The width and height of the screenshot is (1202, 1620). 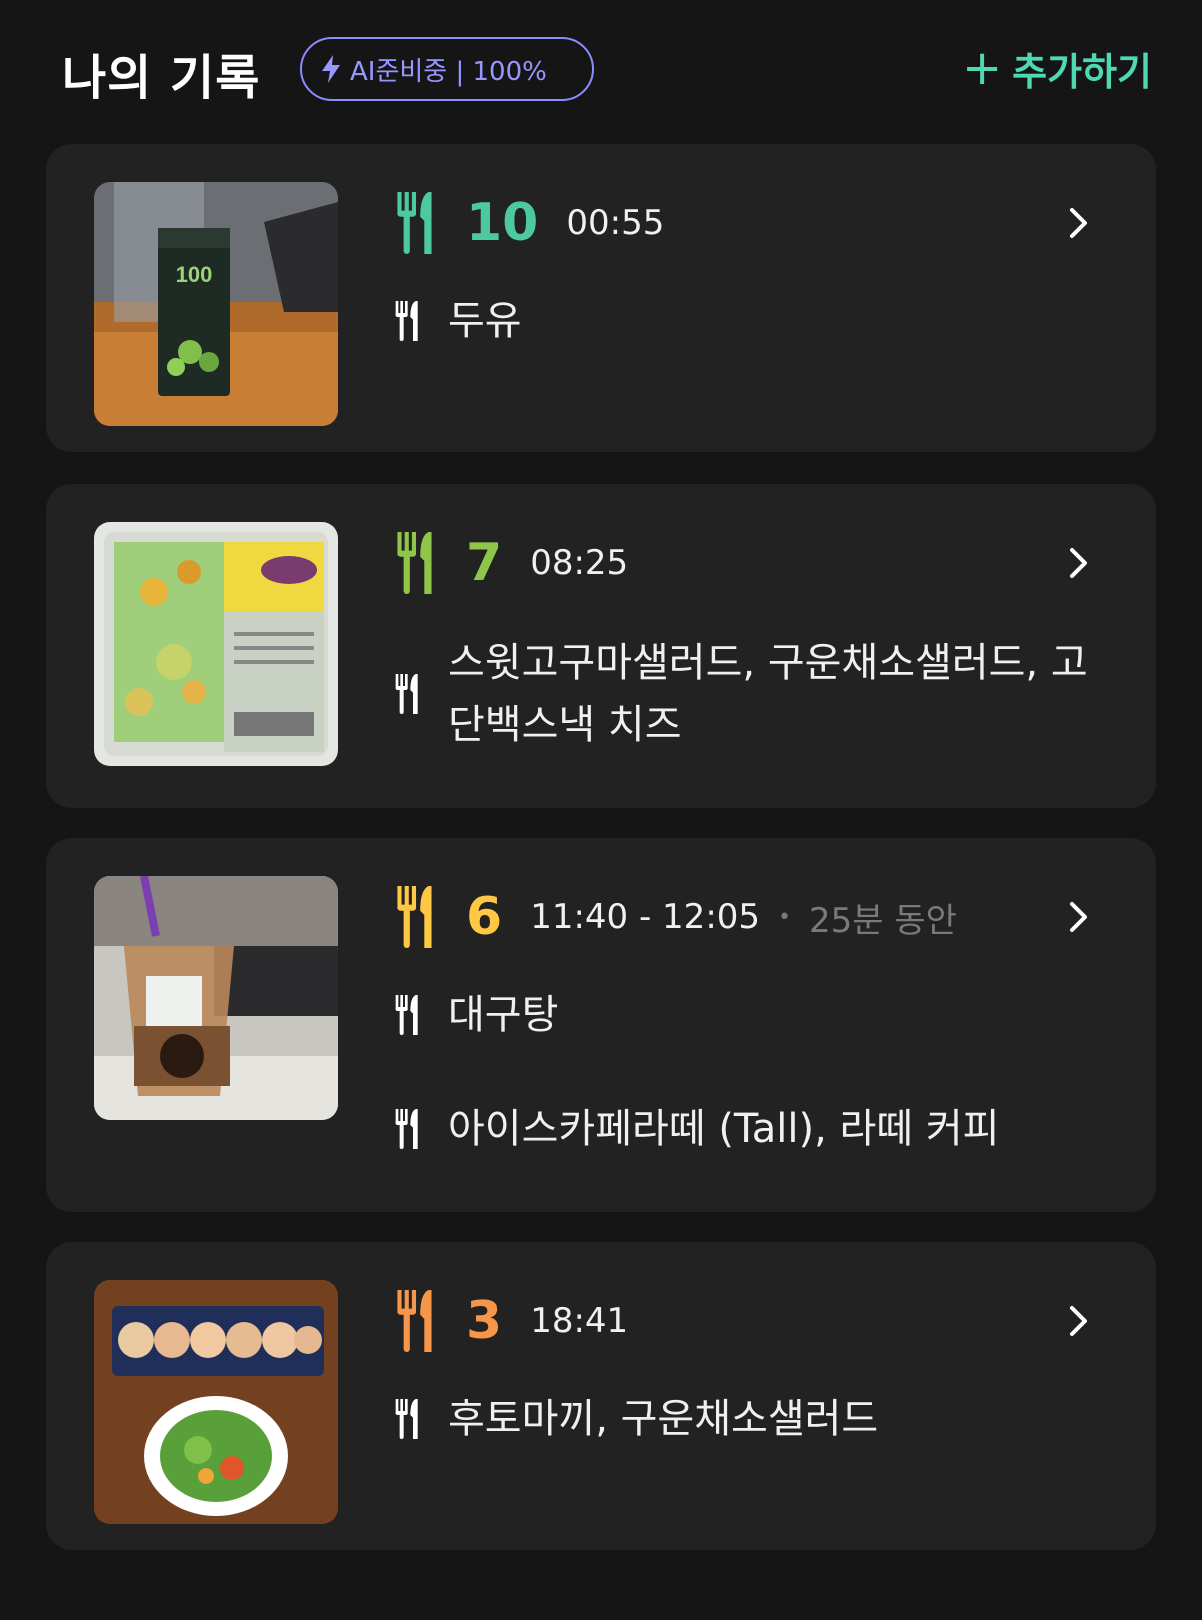 I want to click on food-item: 후토마끼, 구운채소샐러드, so click(x=635, y=1419).